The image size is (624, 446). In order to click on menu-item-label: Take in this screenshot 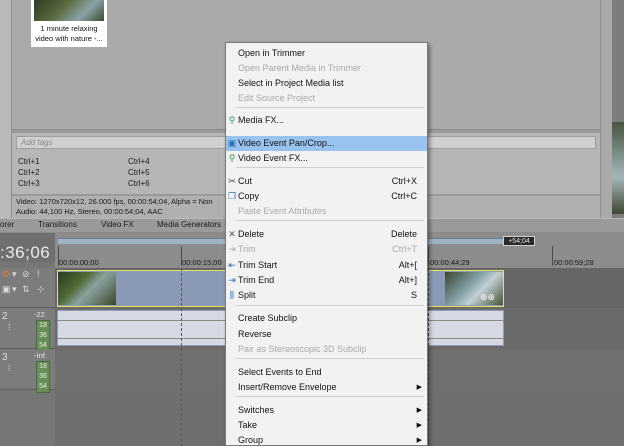, I will do `click(248, 425)`.